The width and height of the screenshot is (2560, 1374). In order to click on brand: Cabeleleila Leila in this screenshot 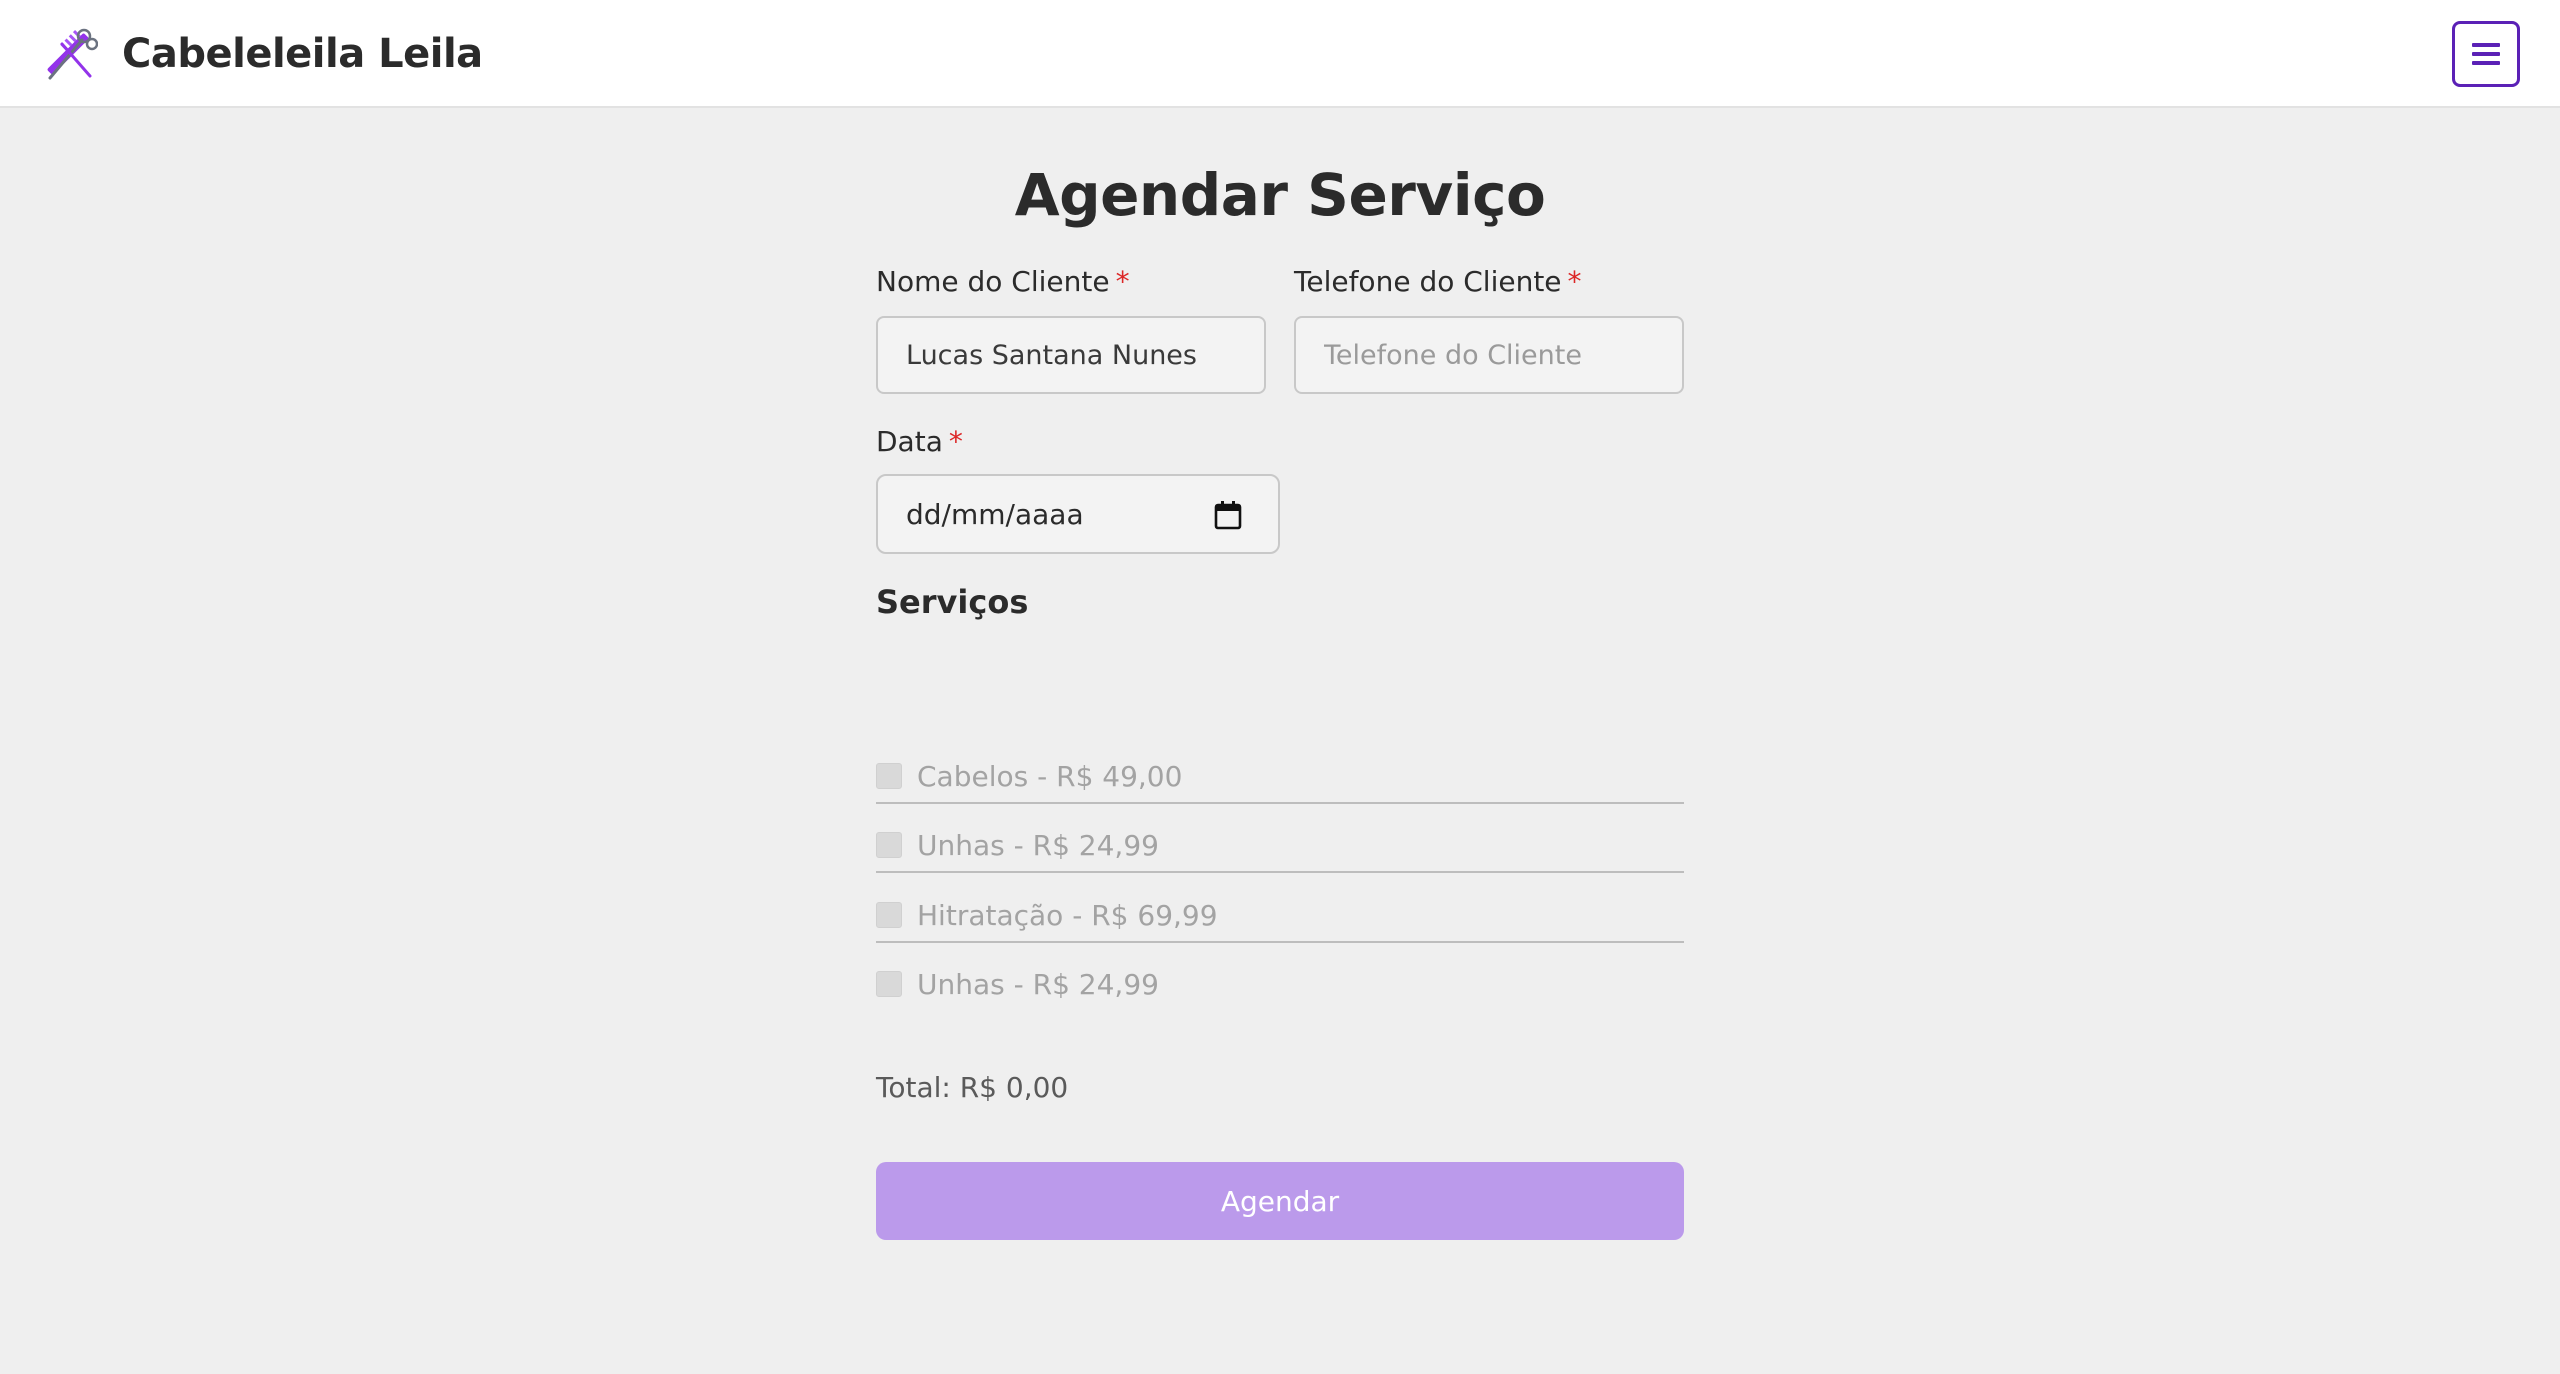, I will do `click(260, 54)`.